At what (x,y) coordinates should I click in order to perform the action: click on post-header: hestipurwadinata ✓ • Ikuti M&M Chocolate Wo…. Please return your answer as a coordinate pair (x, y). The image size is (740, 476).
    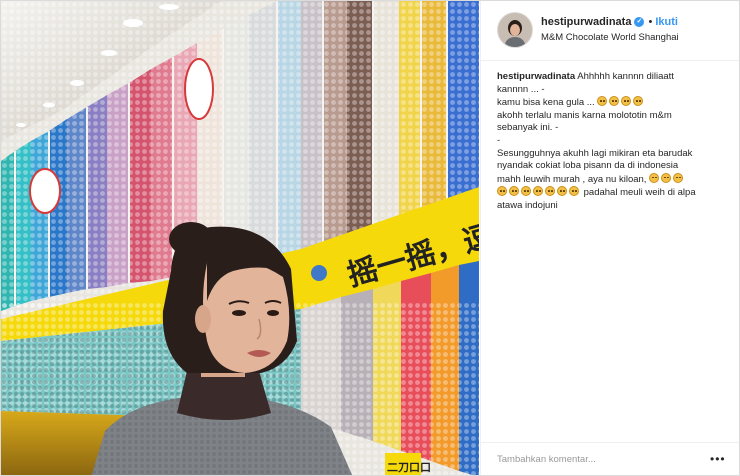
    Looking at the image, I should click on (610, 31).